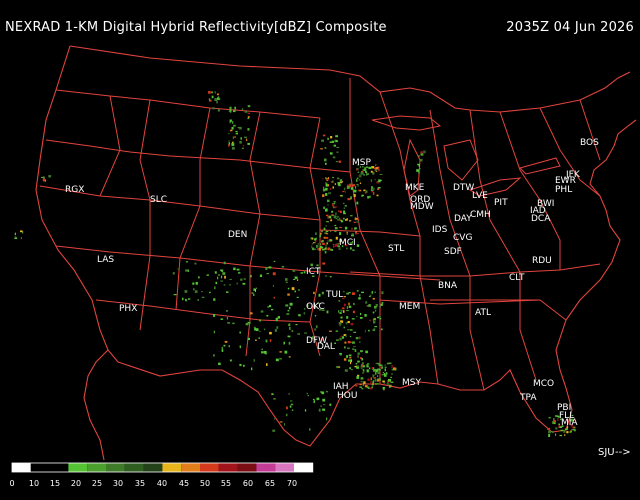 Image resolution: width=640 pixels, height=500 pixels. What do you see at coordinates (569, 423) in the screenshot?
I see `city-label-mia: MIA` at bounding box center [569, 423].